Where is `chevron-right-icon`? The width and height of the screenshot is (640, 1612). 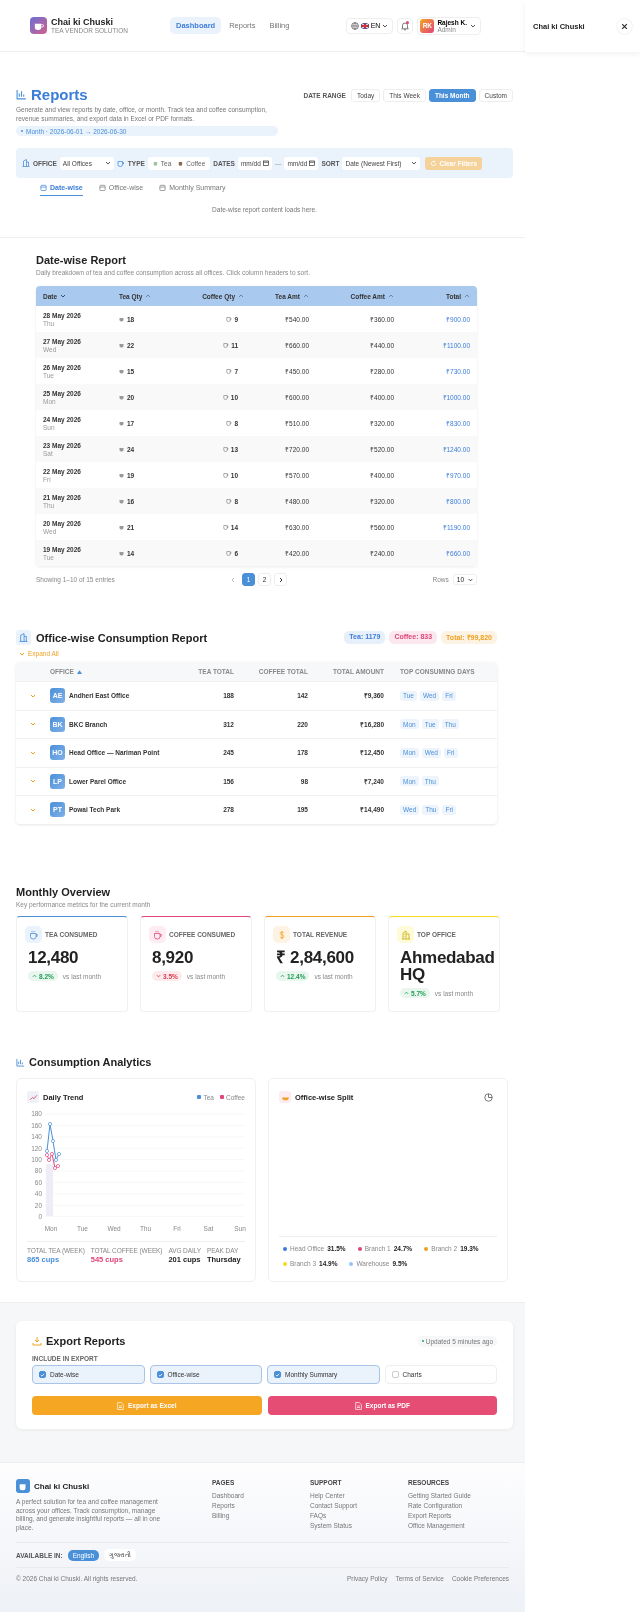 chevron-right-icon is located at coordinates (280, 579).